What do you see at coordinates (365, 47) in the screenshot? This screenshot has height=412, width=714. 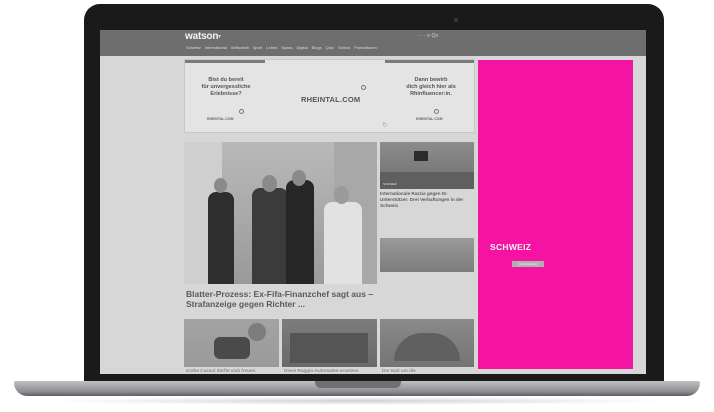 I see `nav-item-promotionen: Promotionen` at bounding box center [365, 47].